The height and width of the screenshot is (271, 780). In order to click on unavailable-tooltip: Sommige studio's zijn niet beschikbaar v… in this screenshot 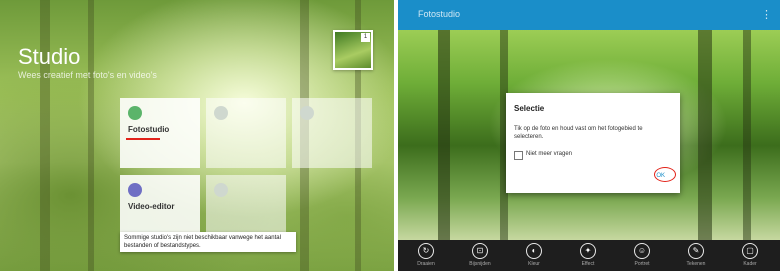, I will do `click(208, 242)`.